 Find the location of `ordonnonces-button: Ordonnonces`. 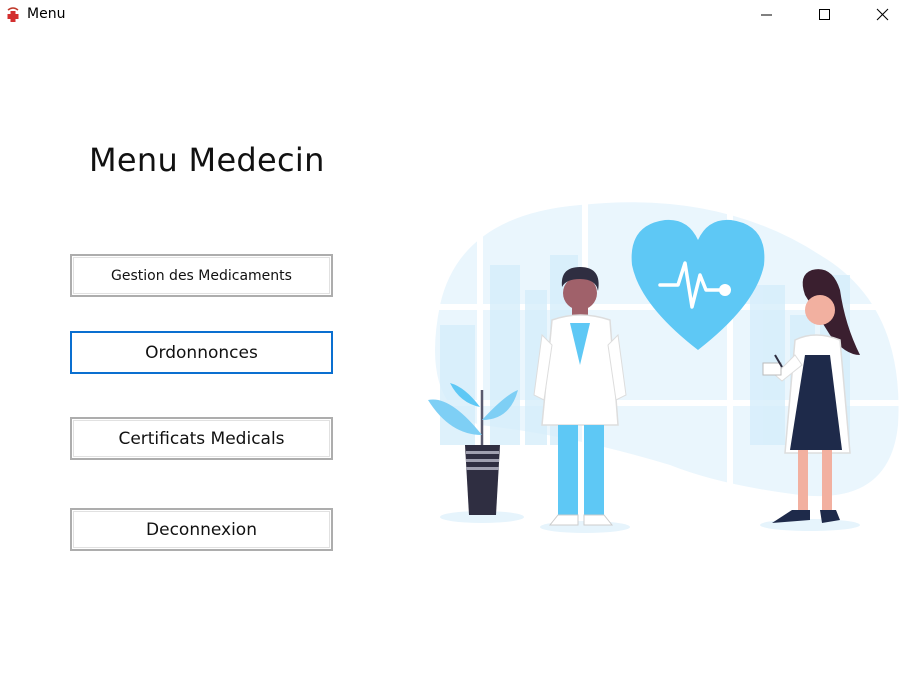

ordonnonces-button: Ordonnonces is located at coordinates (201, 352).